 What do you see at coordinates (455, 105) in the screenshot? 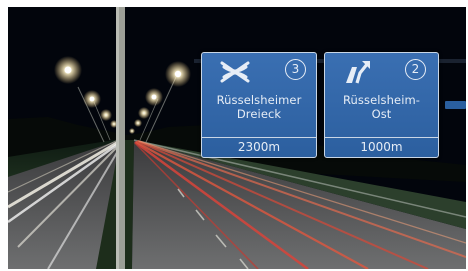
I see `partial-sign-edge` at bounding box center [455, 105].